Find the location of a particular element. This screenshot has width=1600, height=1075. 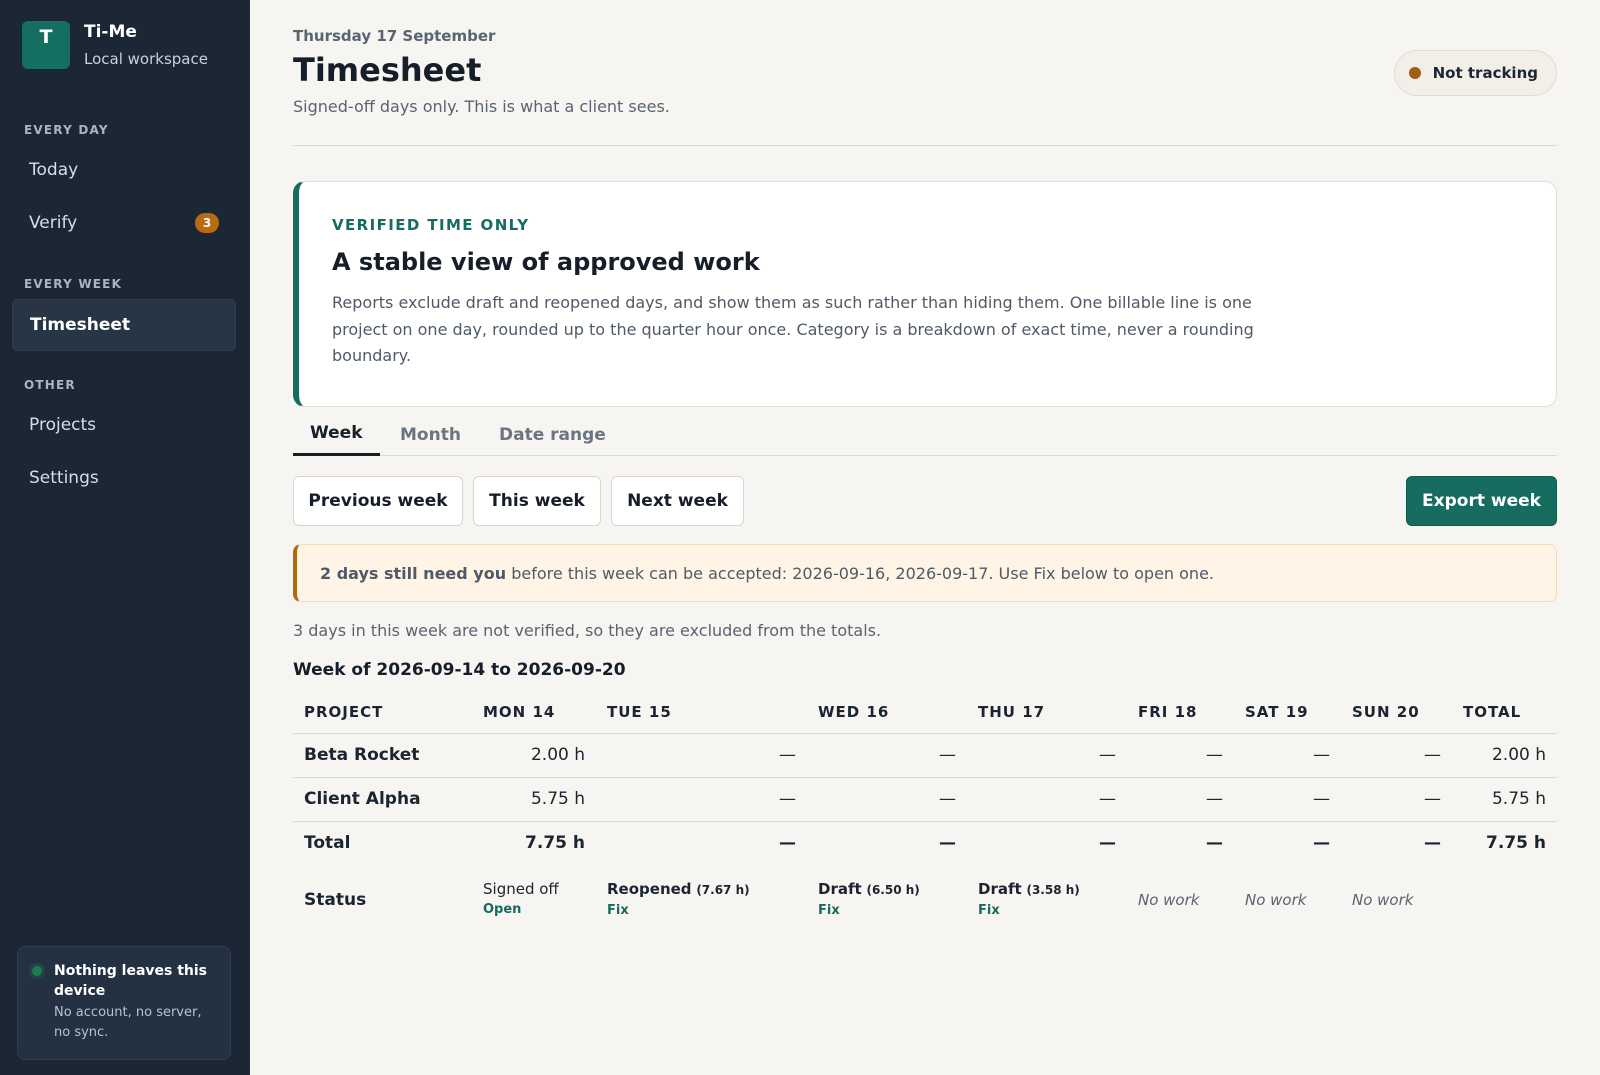

status-dot-icon is located at coordinates (37, 971).